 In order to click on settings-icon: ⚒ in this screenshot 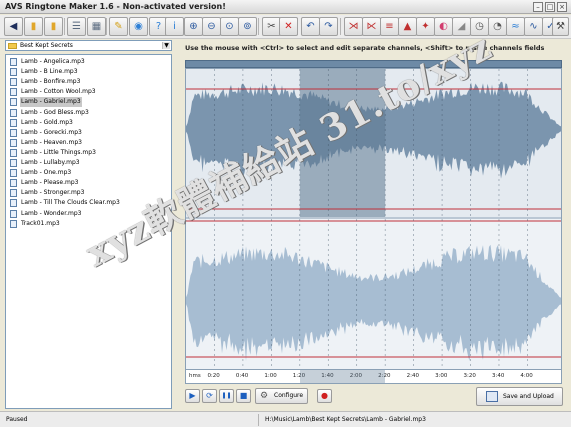, I will do `click(560, 26)`.